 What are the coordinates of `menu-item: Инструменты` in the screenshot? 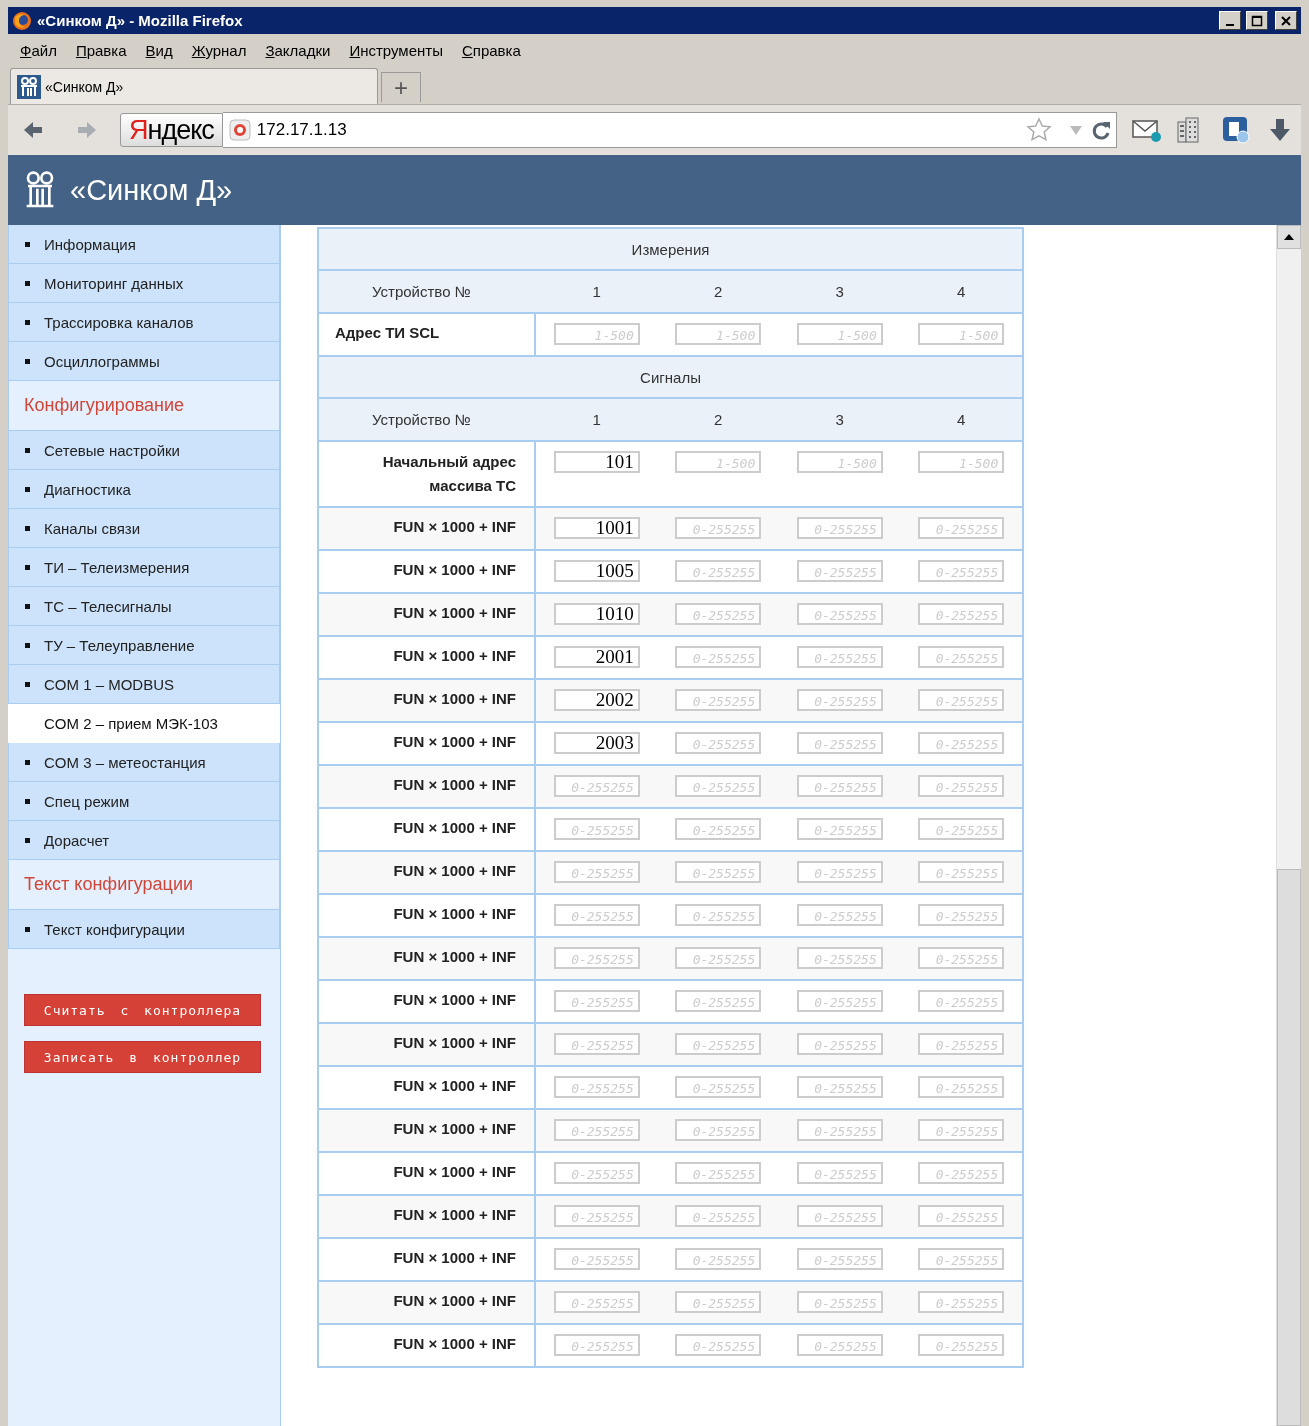 It's located at (397, 50).